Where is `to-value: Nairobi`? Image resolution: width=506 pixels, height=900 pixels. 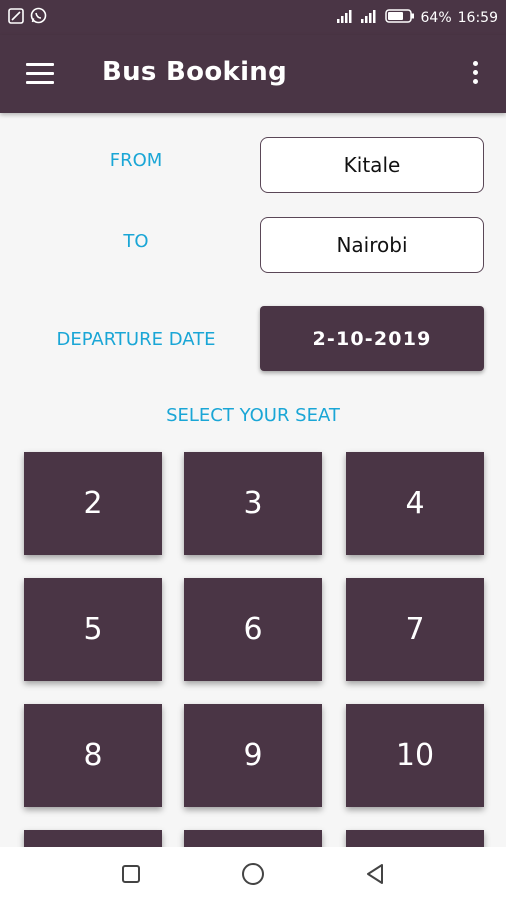
to-value: Nairobi is located at coordinates (372, 245).